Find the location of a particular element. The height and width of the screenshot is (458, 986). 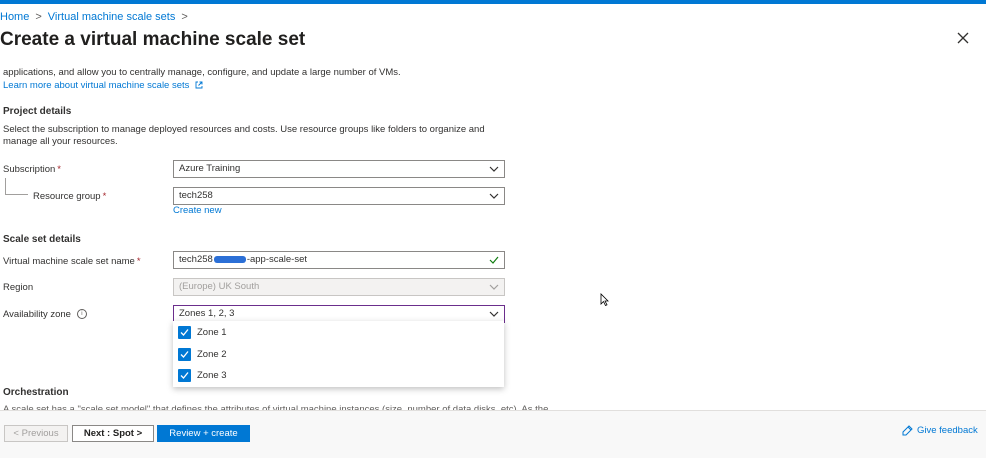

redaction-mark is located at coordinates (229, 259).